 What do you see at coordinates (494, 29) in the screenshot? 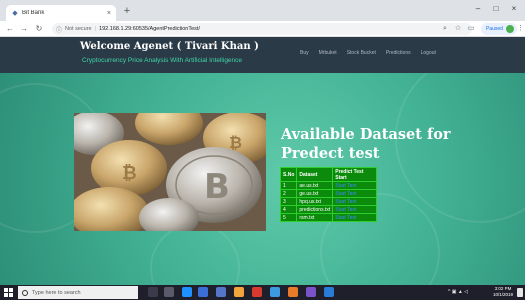
I see `paused-label: Paused` at bounding box center [494, 29].